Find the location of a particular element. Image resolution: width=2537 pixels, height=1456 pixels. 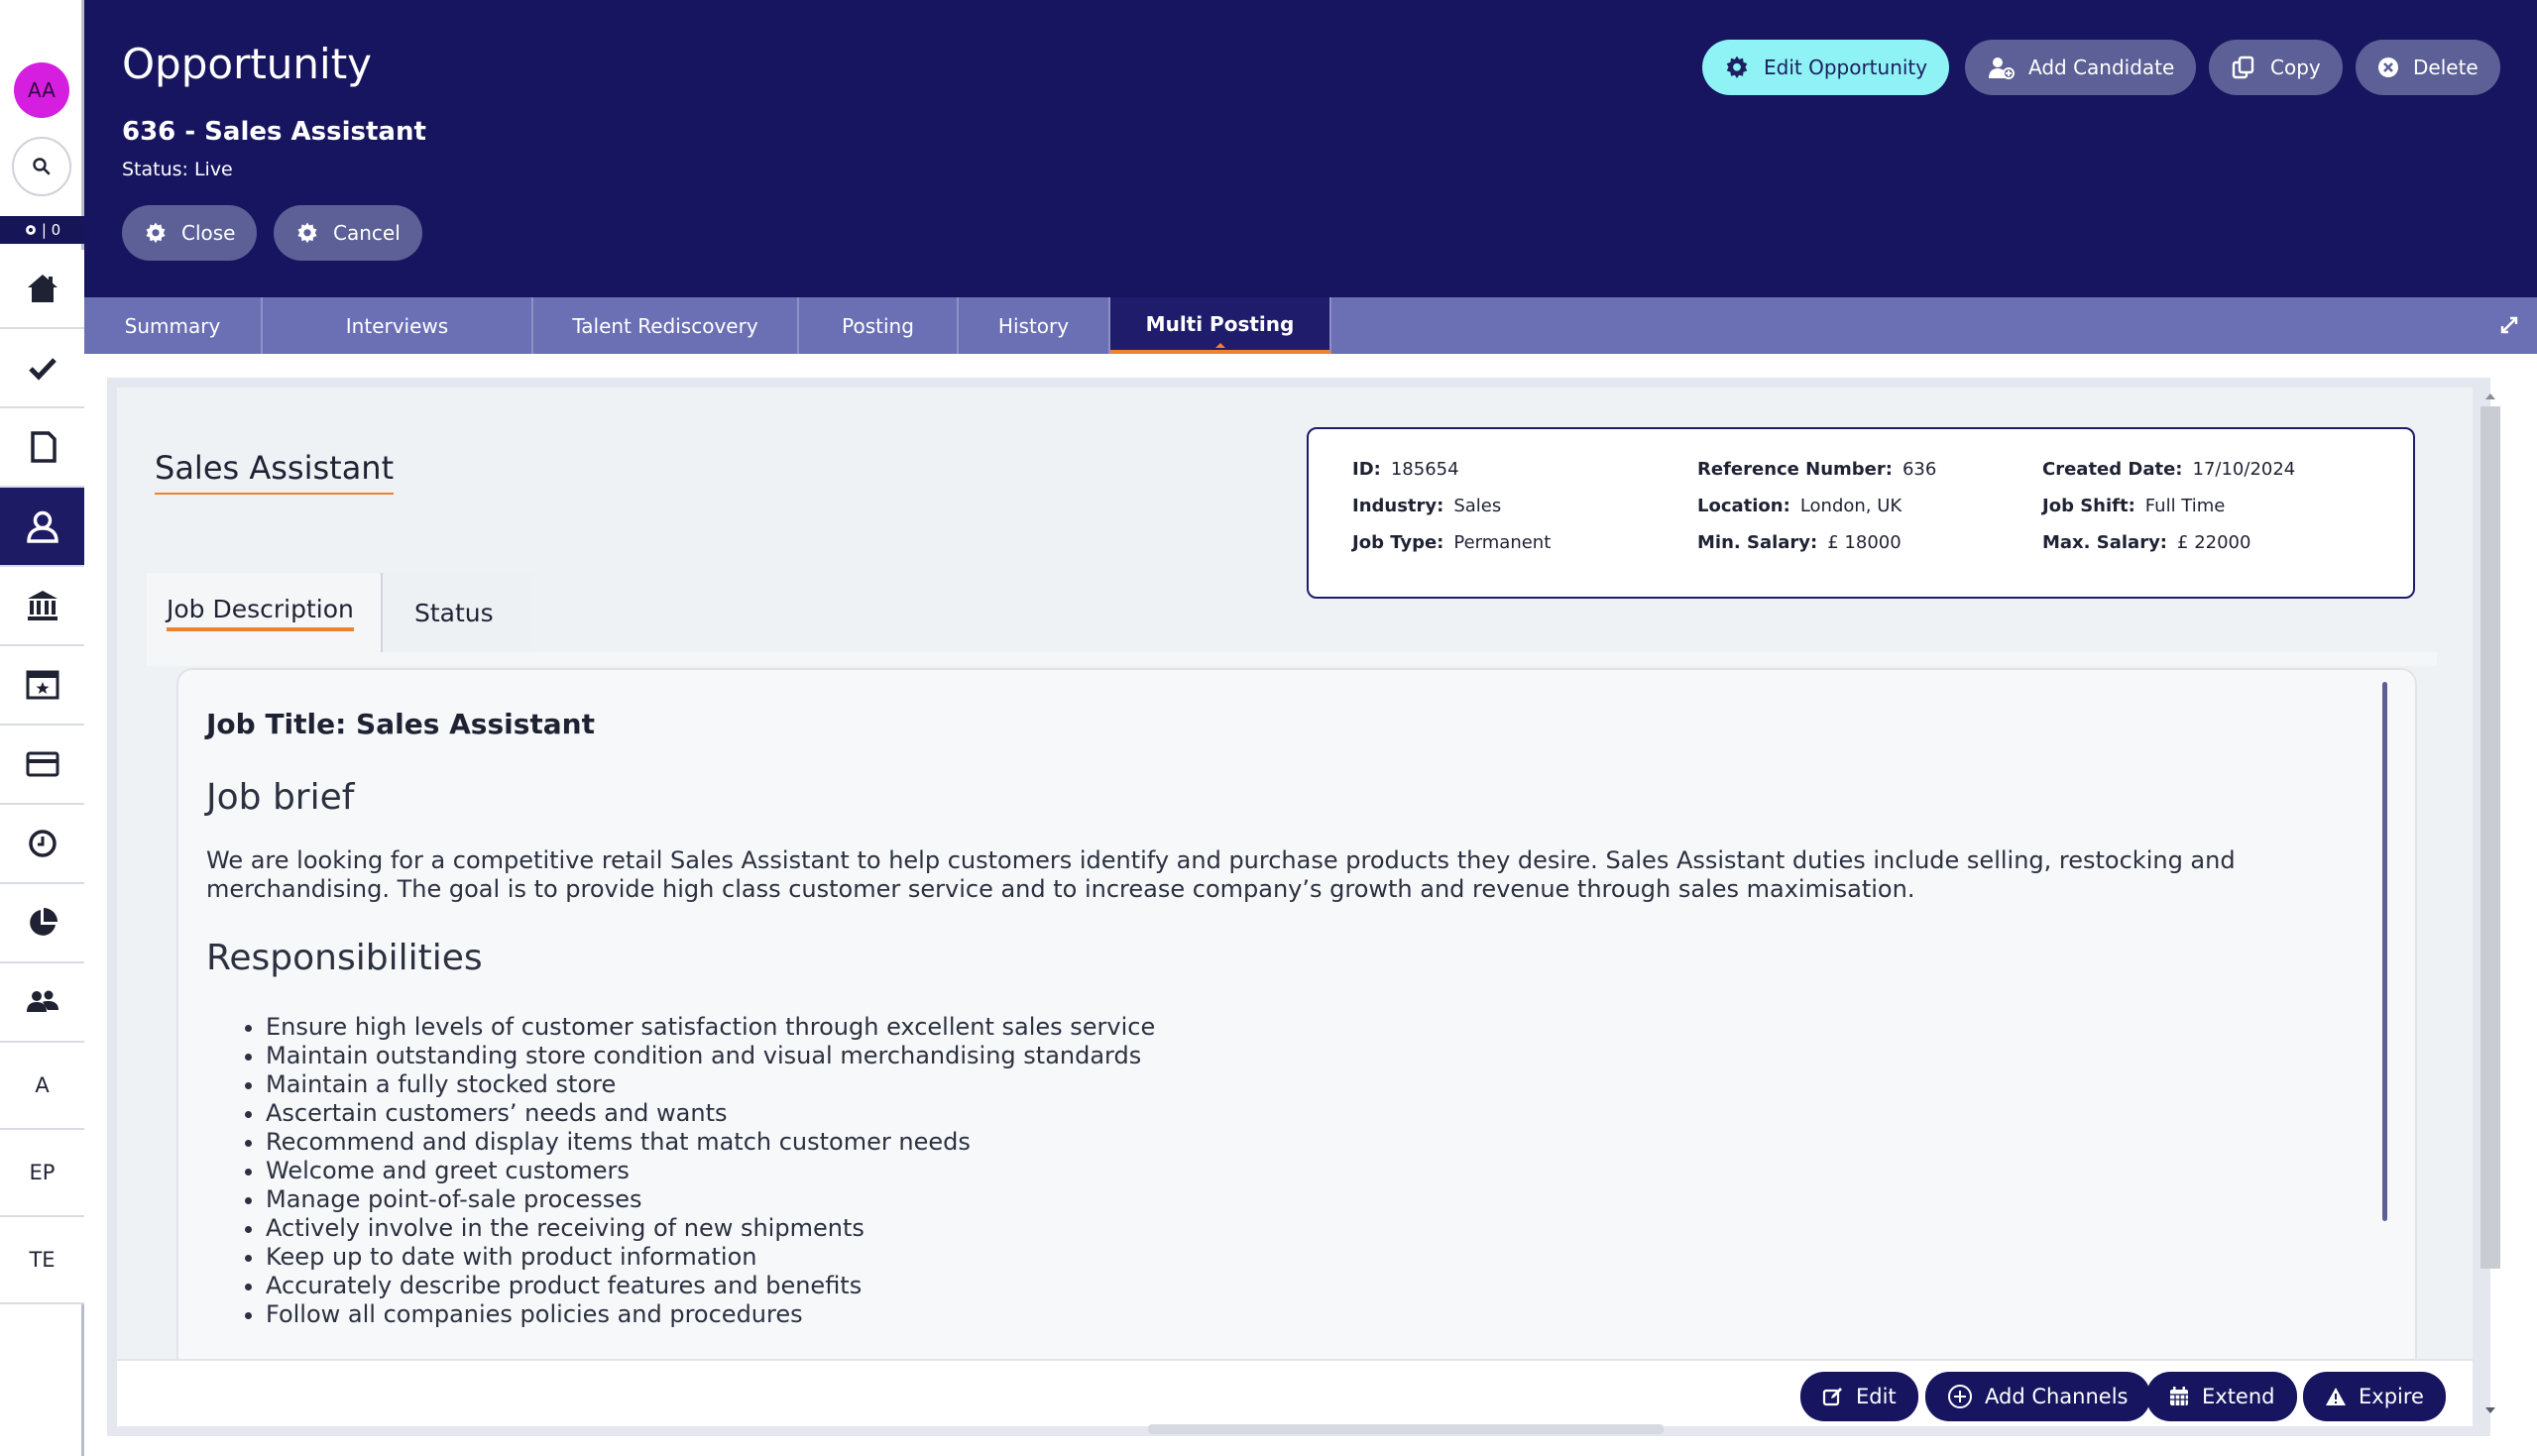

sidebar-item-documents is located at coordinates (42, 448).